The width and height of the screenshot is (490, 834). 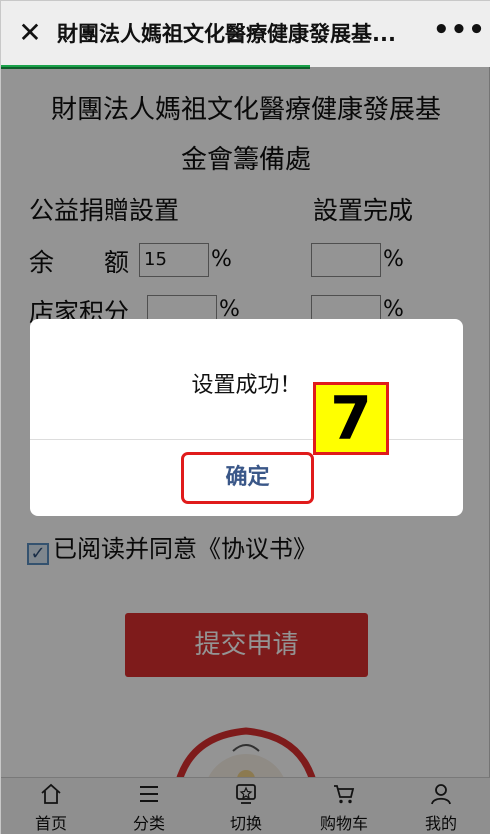 What do you see at coordinates (246, 385) in the screenshot?
I see `dialog-message: 设置成功！` at bounding box center [246, 385].